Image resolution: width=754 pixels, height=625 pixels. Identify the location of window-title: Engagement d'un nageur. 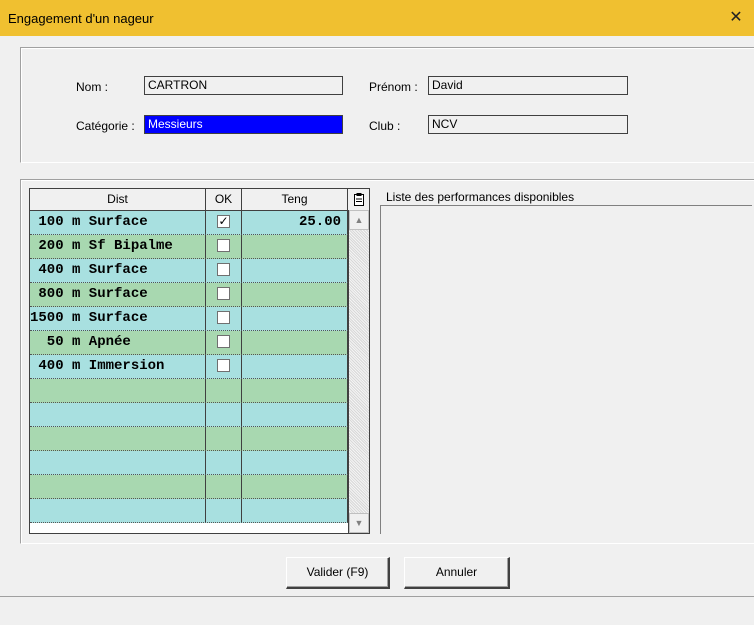
(81, 18).